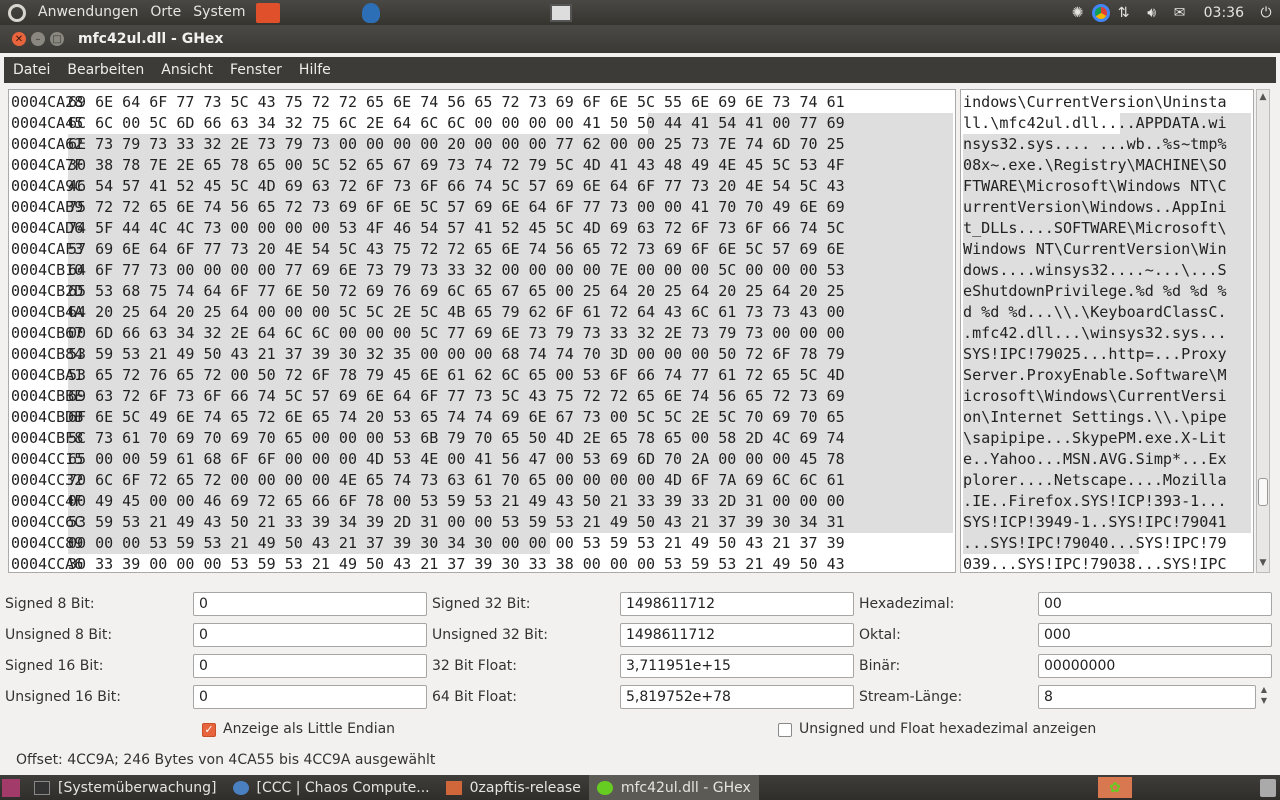 The height and width of the screenshot is (800, 1280). I want to click on window-titlebar: ✕ – □ mfc42ul.dll - GHex, so click(640, 39).